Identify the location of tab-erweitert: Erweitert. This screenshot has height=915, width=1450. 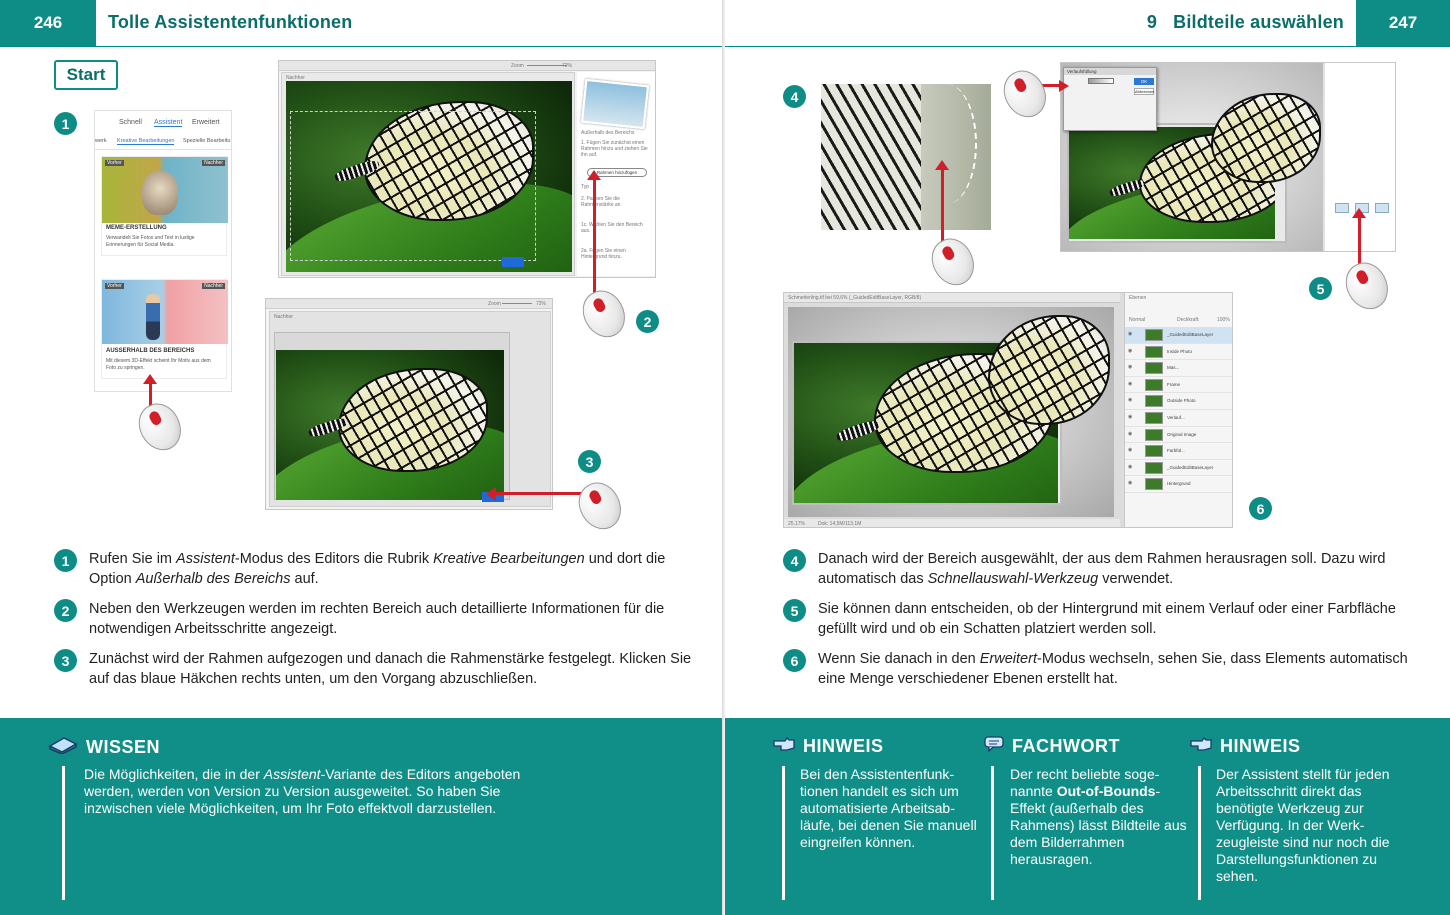
(206, 122).